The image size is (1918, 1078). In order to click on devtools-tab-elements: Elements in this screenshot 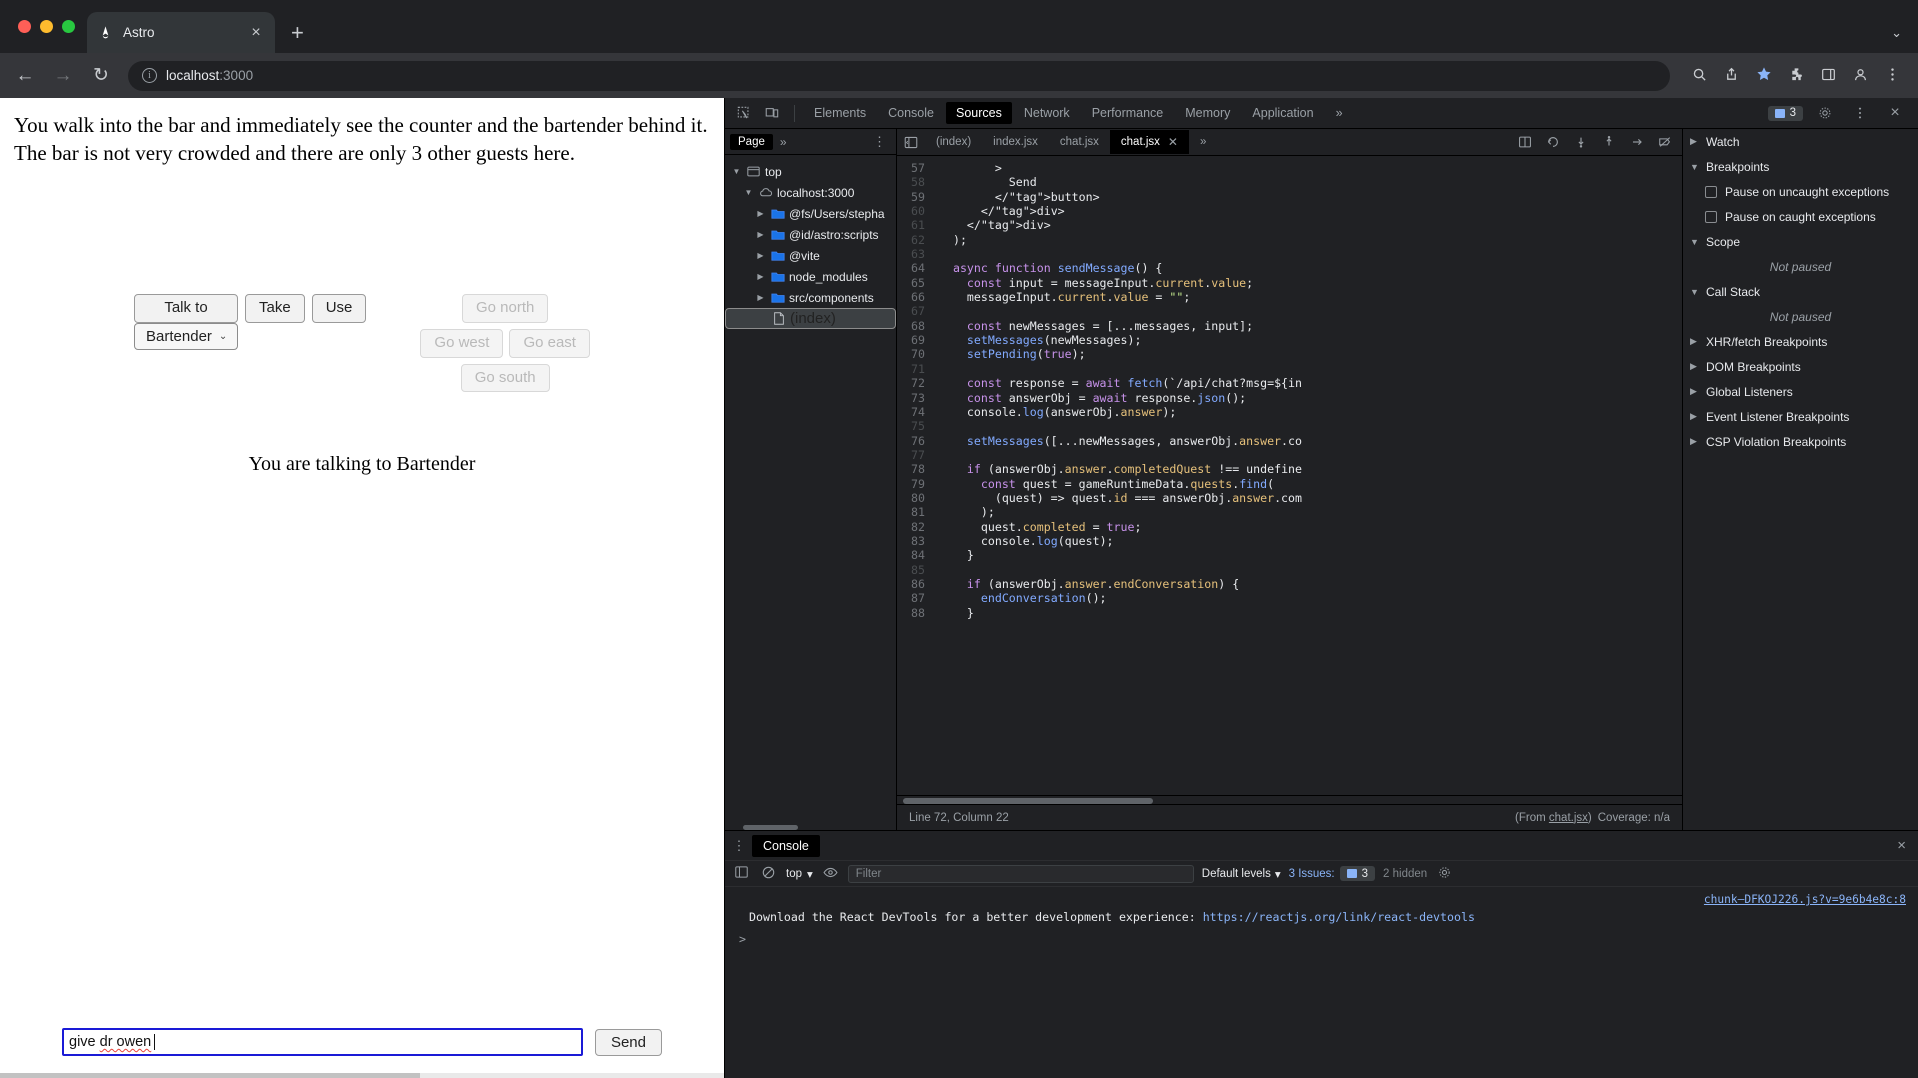, I will do `click(840, 113)`.